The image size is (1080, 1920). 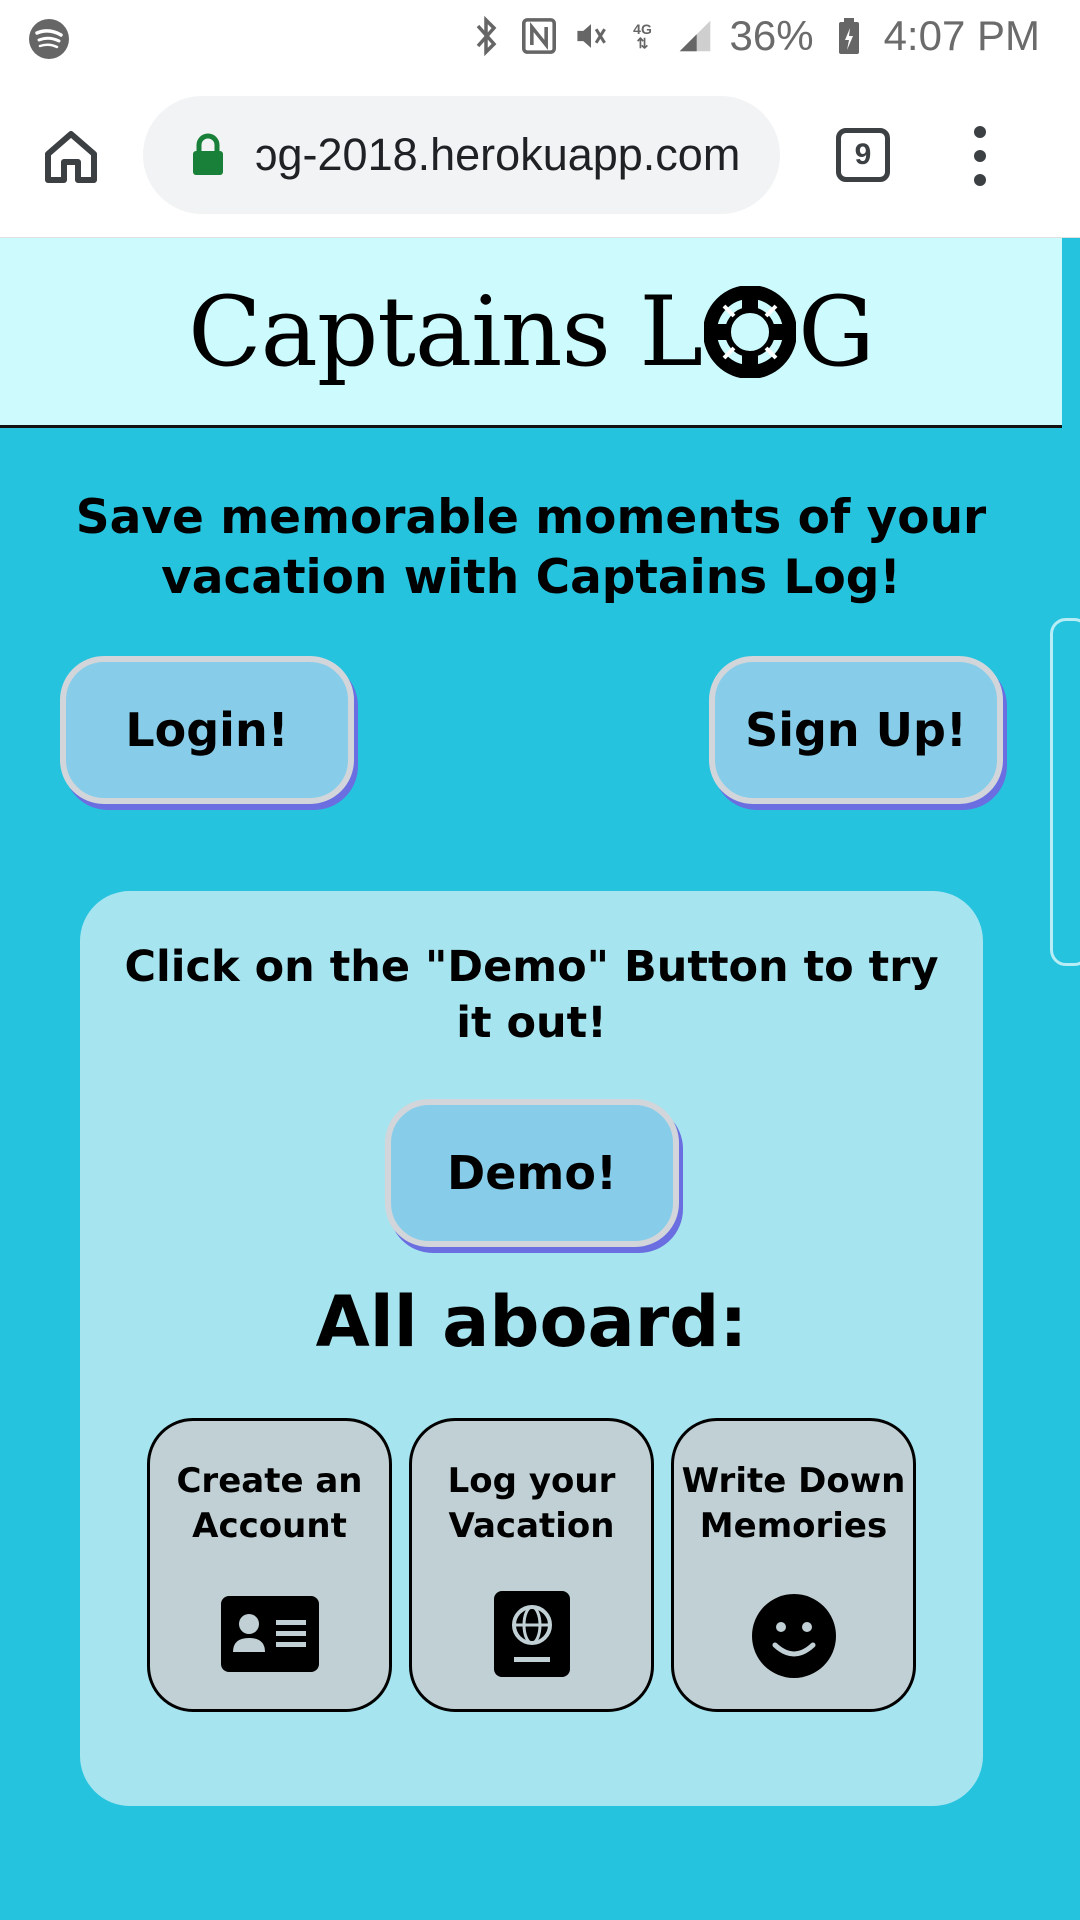 What do you see at coordinates (1065, 792) in the screenshot?
I see `scroll-handle` at bounding box center [1065, 792].